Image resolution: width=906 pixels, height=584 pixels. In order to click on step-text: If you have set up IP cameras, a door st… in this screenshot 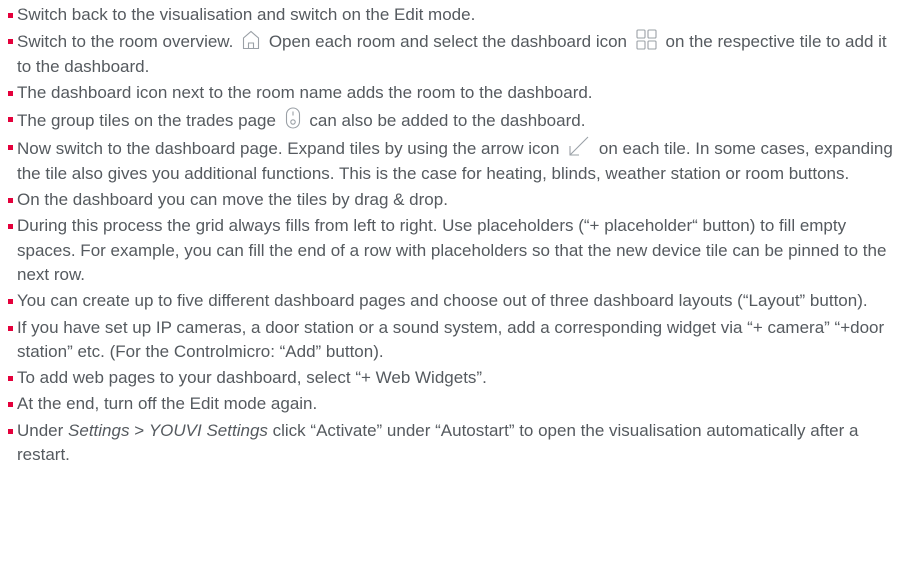, I will do `click(451, 339)`.